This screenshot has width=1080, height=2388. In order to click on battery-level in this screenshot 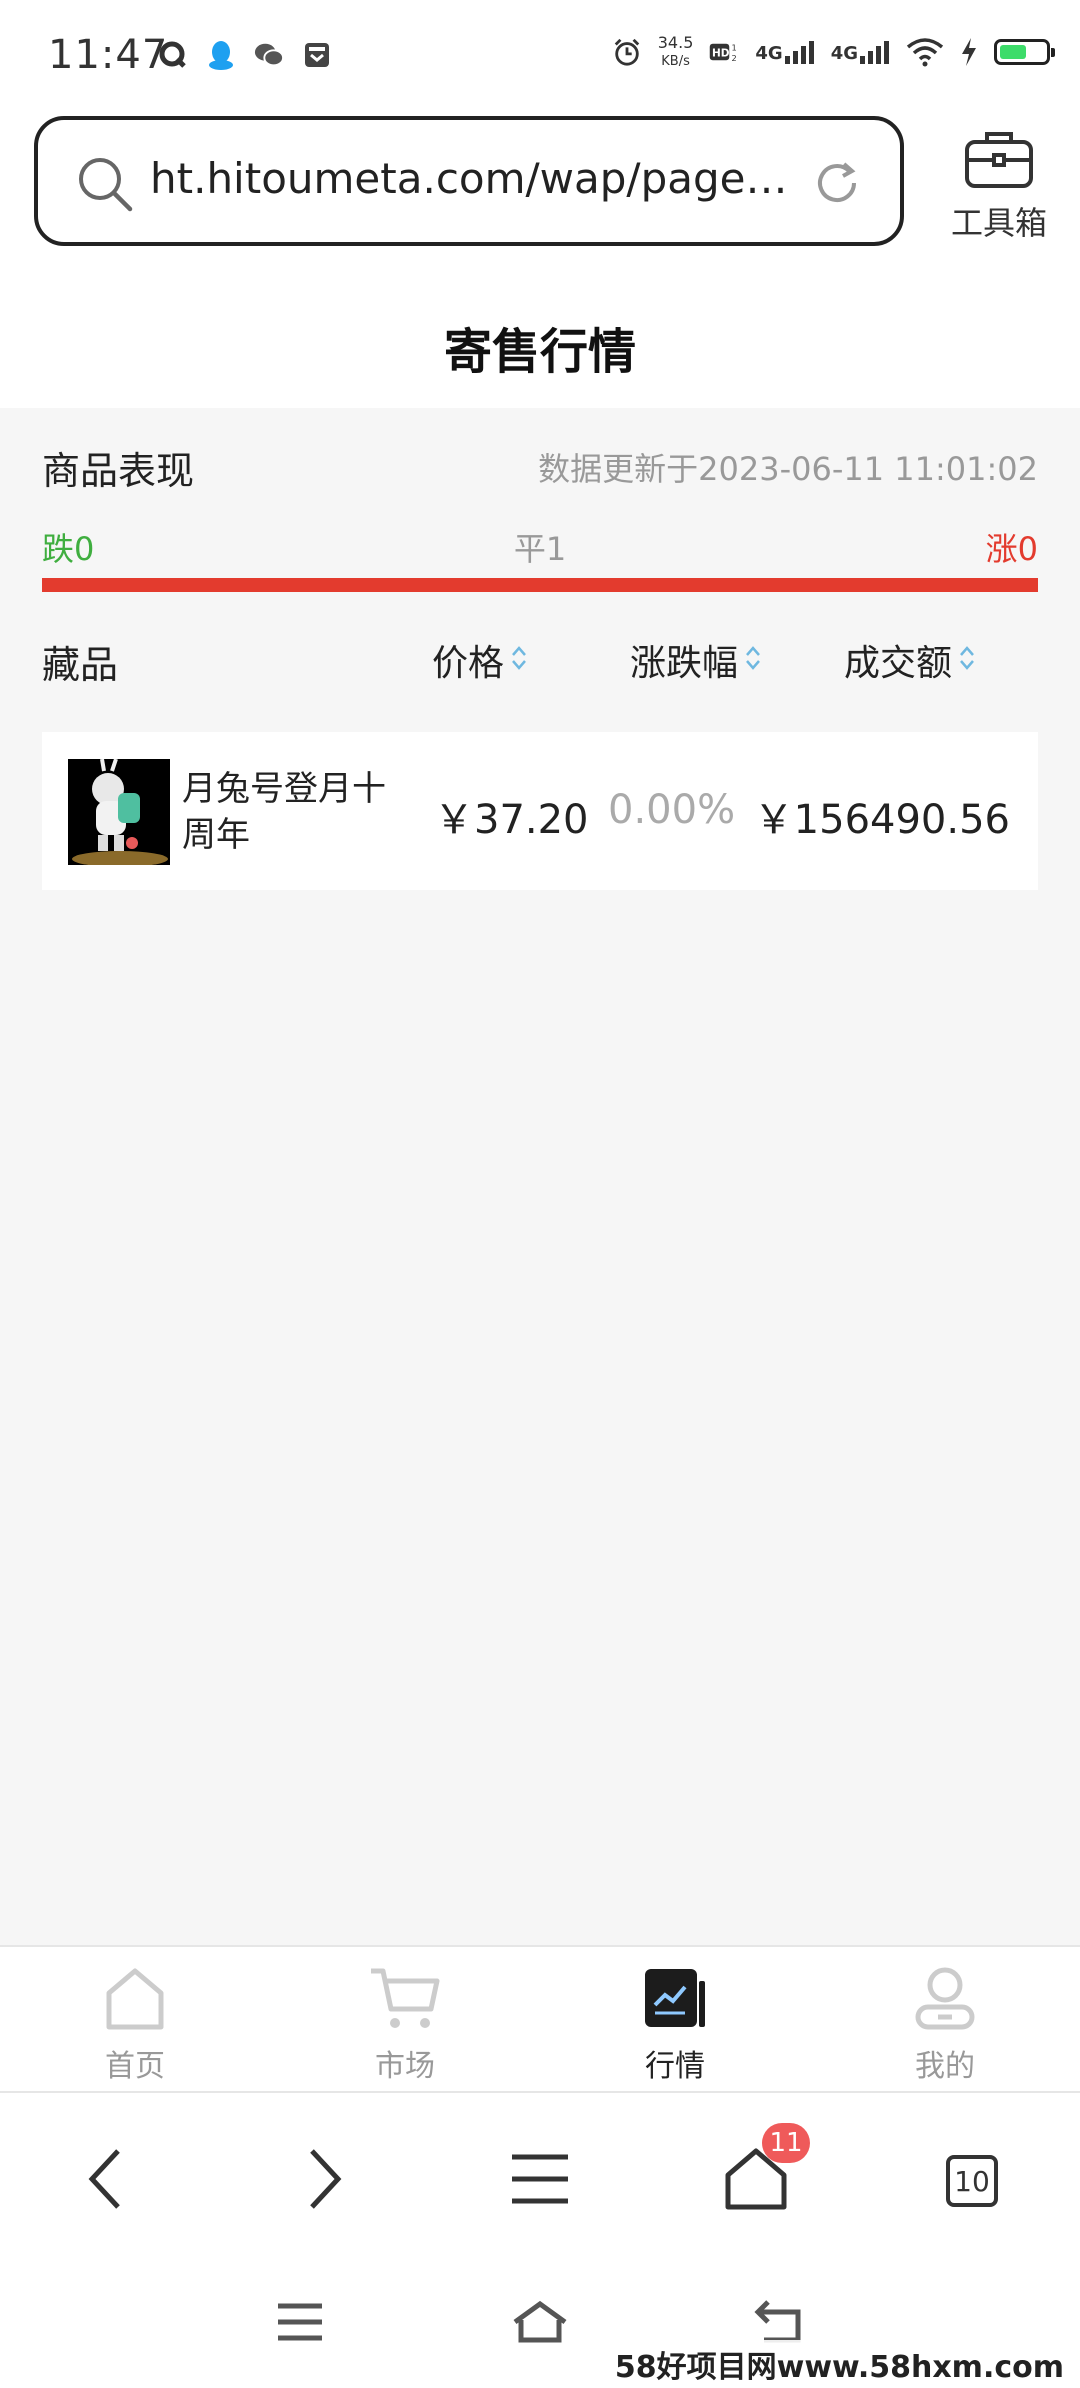, I will do `click(1013, 52)`.